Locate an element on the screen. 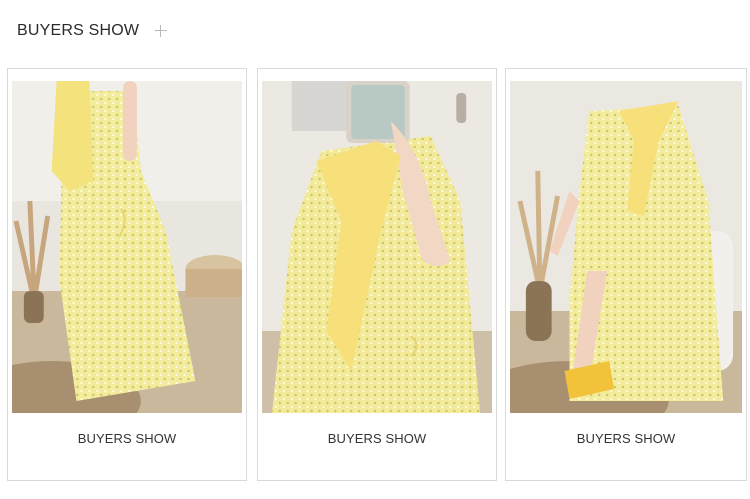  section-header: BUYERS SHOW is located at coordinates (92, 31).